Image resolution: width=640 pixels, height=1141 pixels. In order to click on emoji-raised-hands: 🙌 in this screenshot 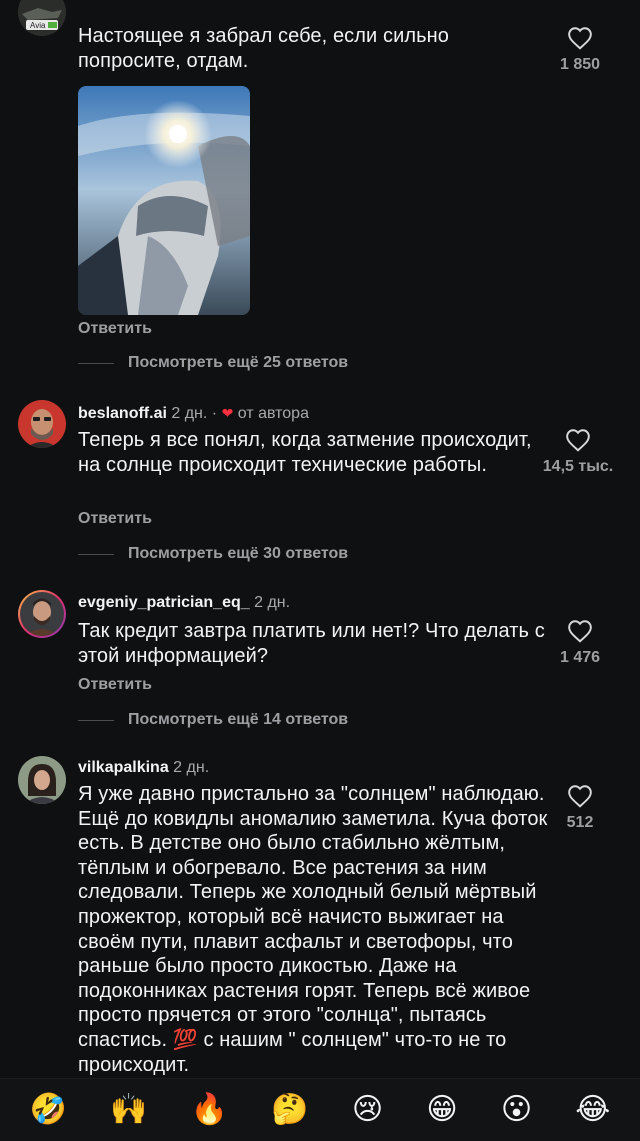, I will do `click(128, 1110)`.